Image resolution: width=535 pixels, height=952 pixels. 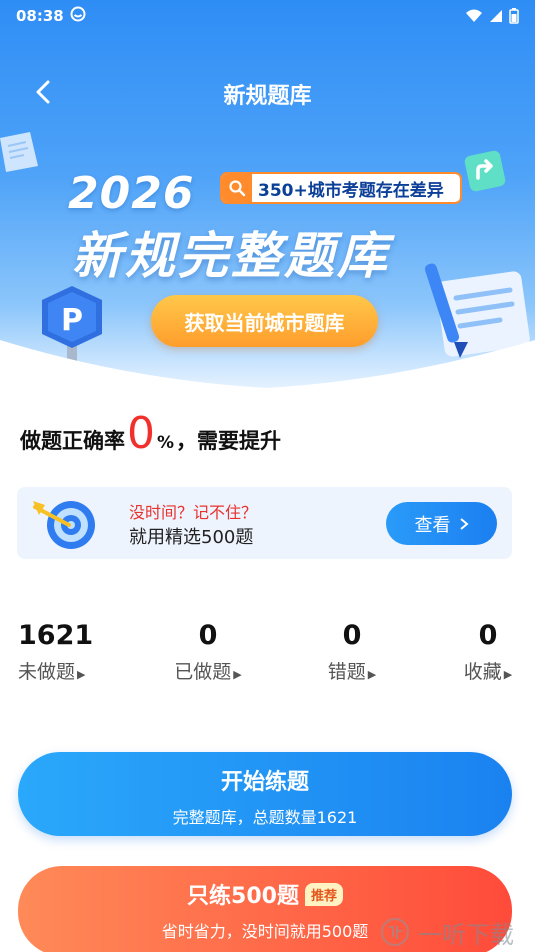 I want to click on banner-tag-text: 350+城市考题存在差异, so click(x=351, y=190).